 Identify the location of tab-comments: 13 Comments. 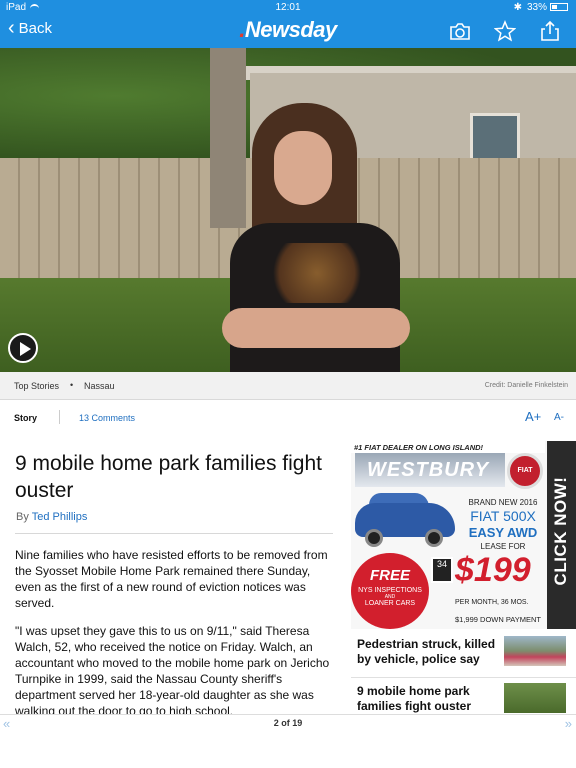
(107, 418).